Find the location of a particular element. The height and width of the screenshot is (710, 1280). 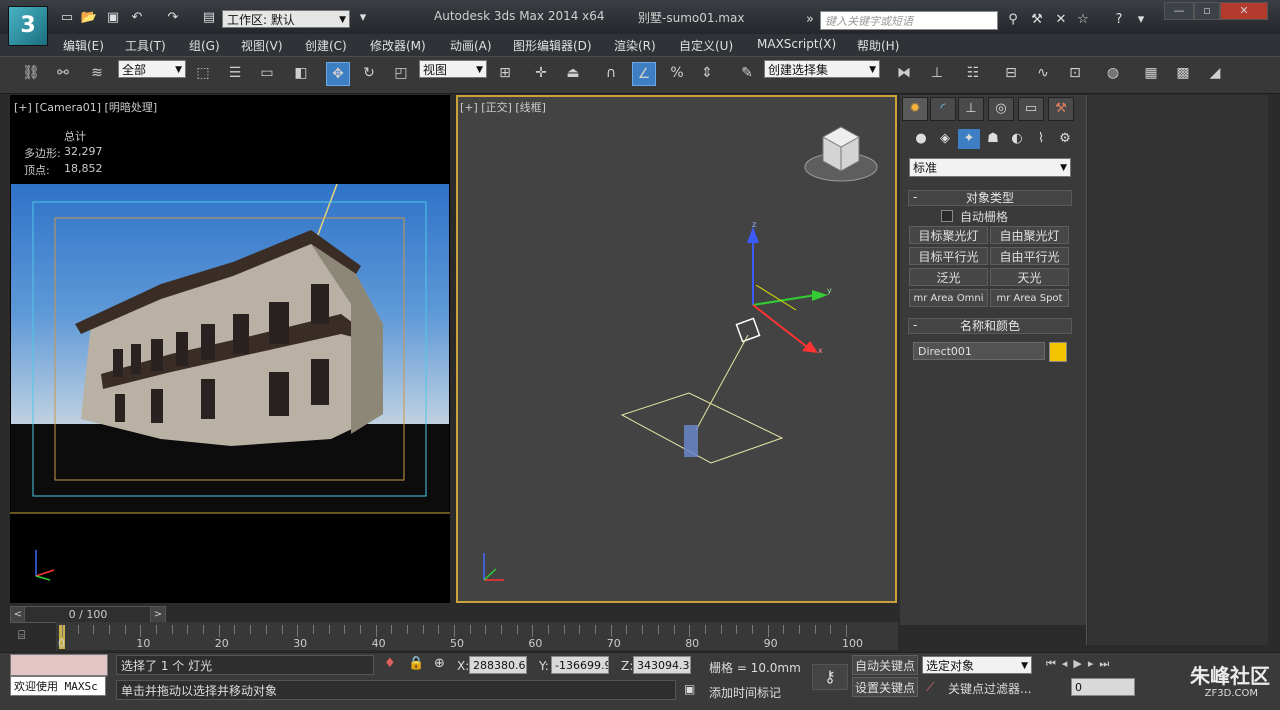

menu-rendering: 渲染(R) is located at coordinates (635, 45).